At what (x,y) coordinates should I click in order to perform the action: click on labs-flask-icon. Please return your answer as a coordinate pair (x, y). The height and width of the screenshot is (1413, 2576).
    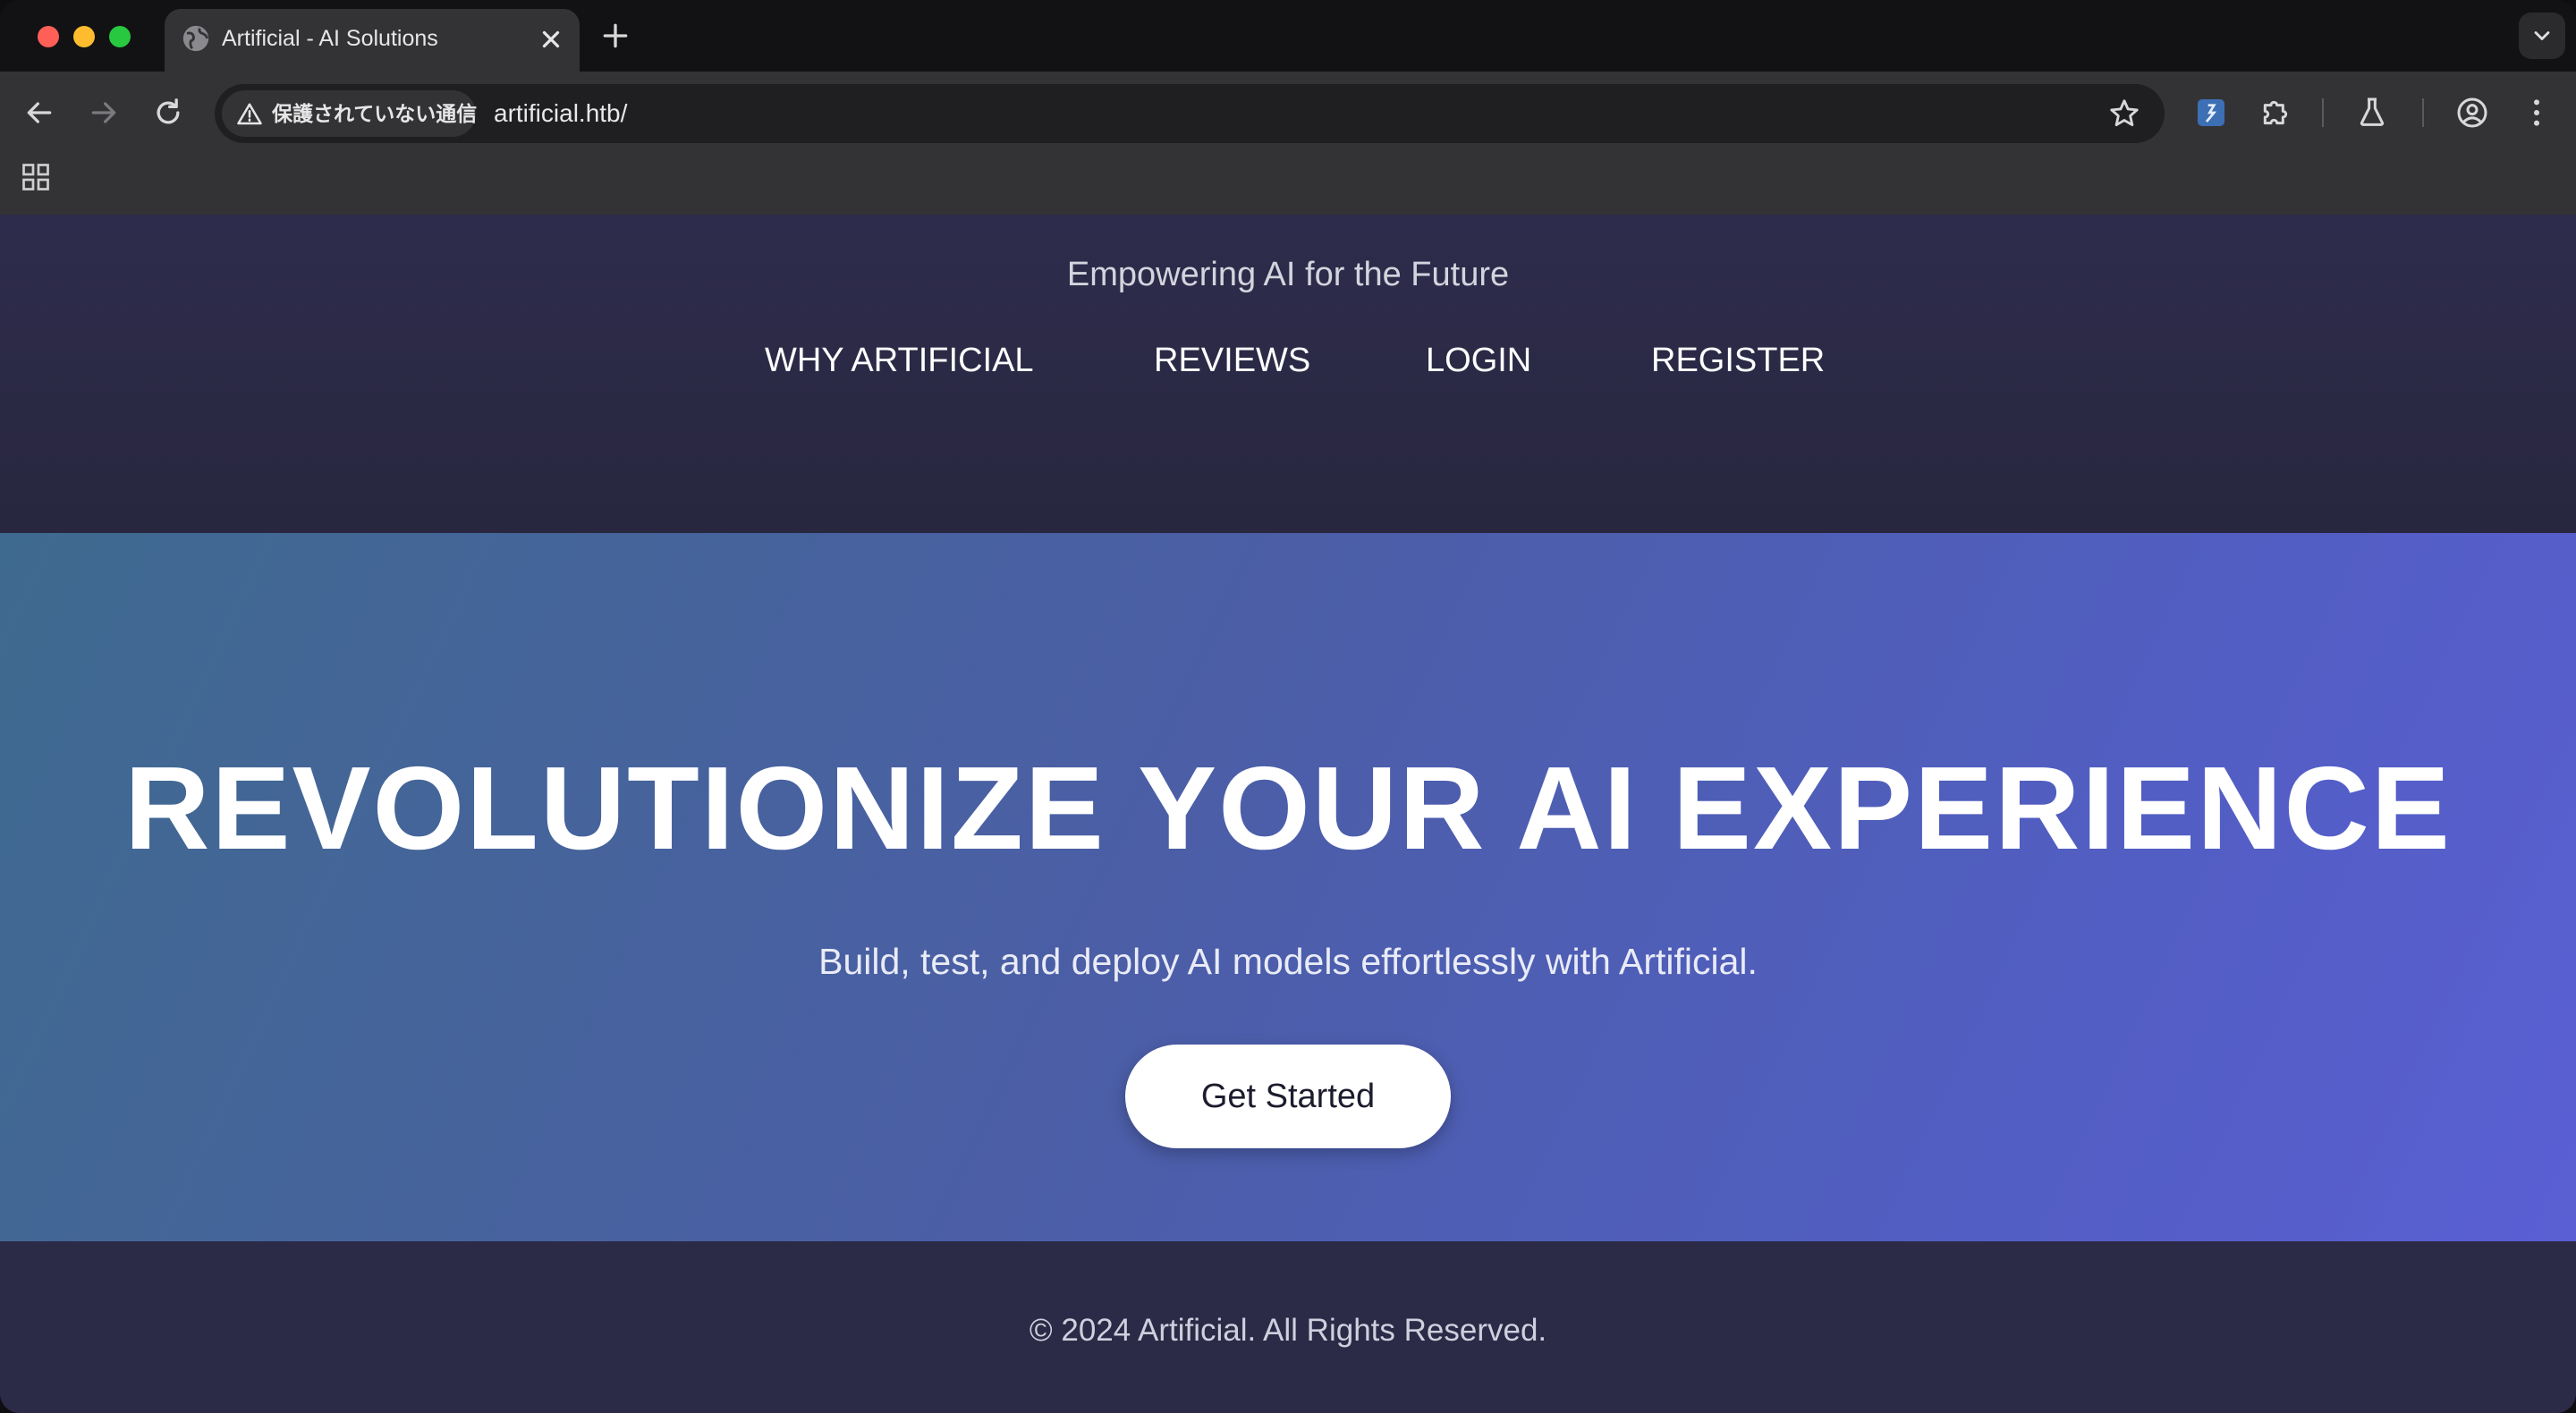
    Looking at the image, I should click on (2372, 113).